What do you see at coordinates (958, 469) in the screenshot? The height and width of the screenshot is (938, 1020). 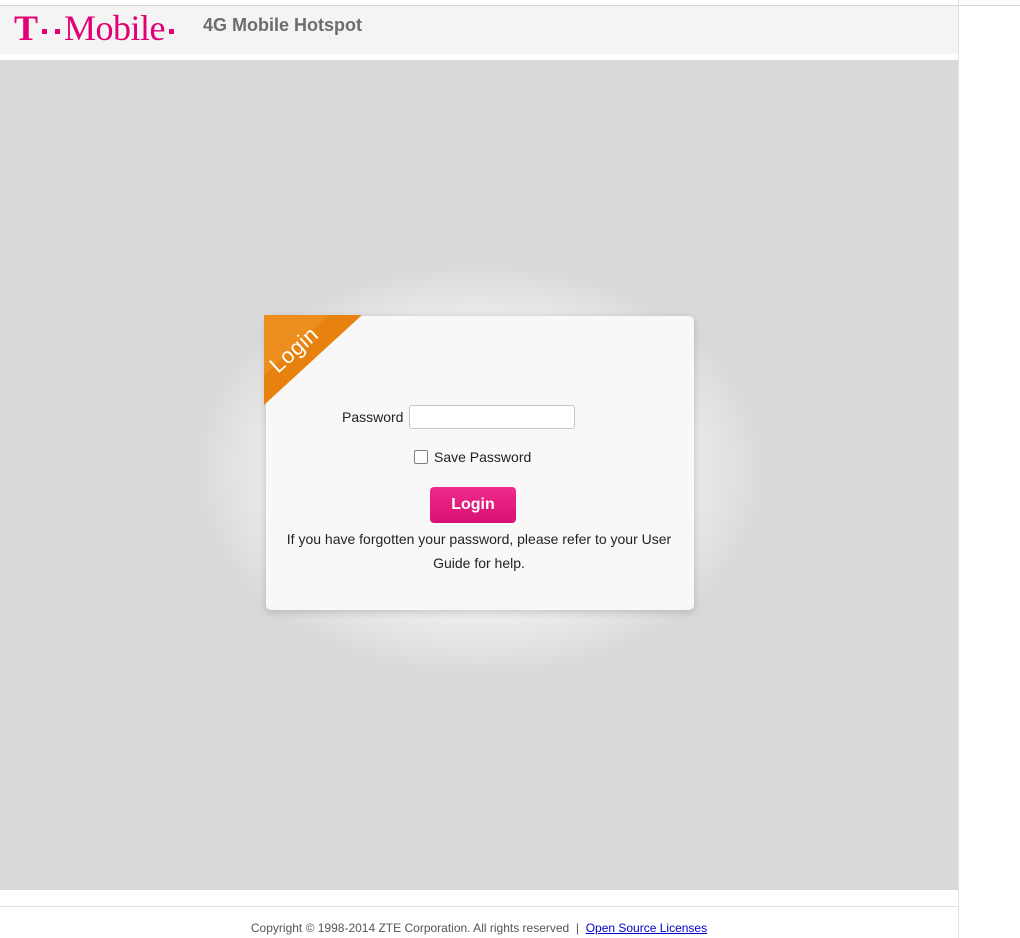 I see `right-divider` at bounding box center [958, 469].